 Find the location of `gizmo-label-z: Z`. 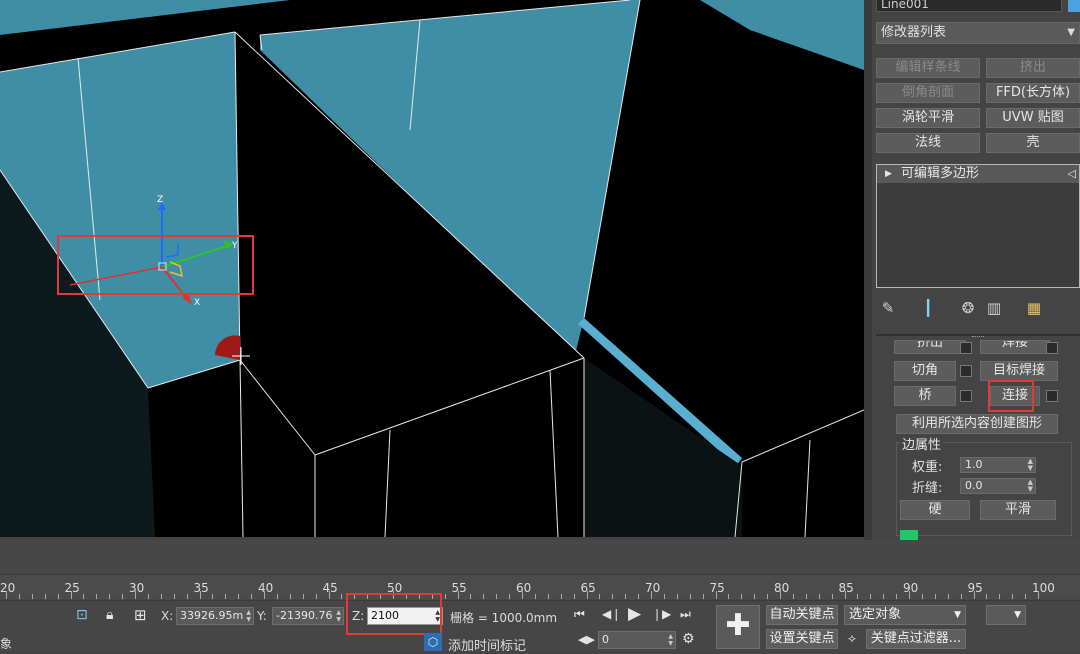

gizmo-label-z: Z is located at coordinates (160, 200).